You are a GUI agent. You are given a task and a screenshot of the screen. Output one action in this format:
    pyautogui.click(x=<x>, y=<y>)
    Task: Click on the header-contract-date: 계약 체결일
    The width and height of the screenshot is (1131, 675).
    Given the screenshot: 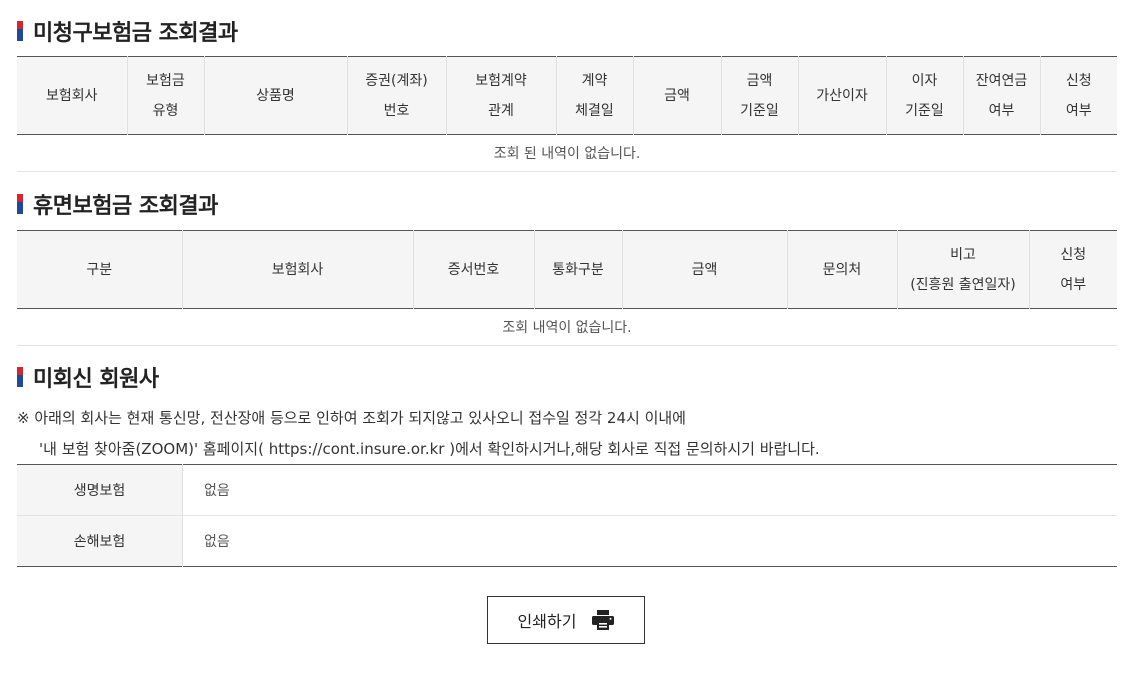 What is the action you would take?
    pyautogui.click(x=595, y=95)
    